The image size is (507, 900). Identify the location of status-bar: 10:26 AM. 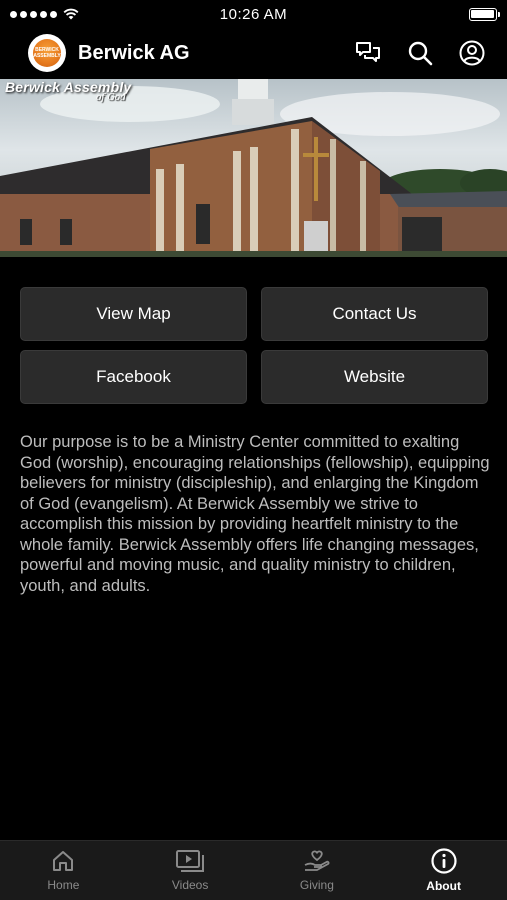
(253, 14).